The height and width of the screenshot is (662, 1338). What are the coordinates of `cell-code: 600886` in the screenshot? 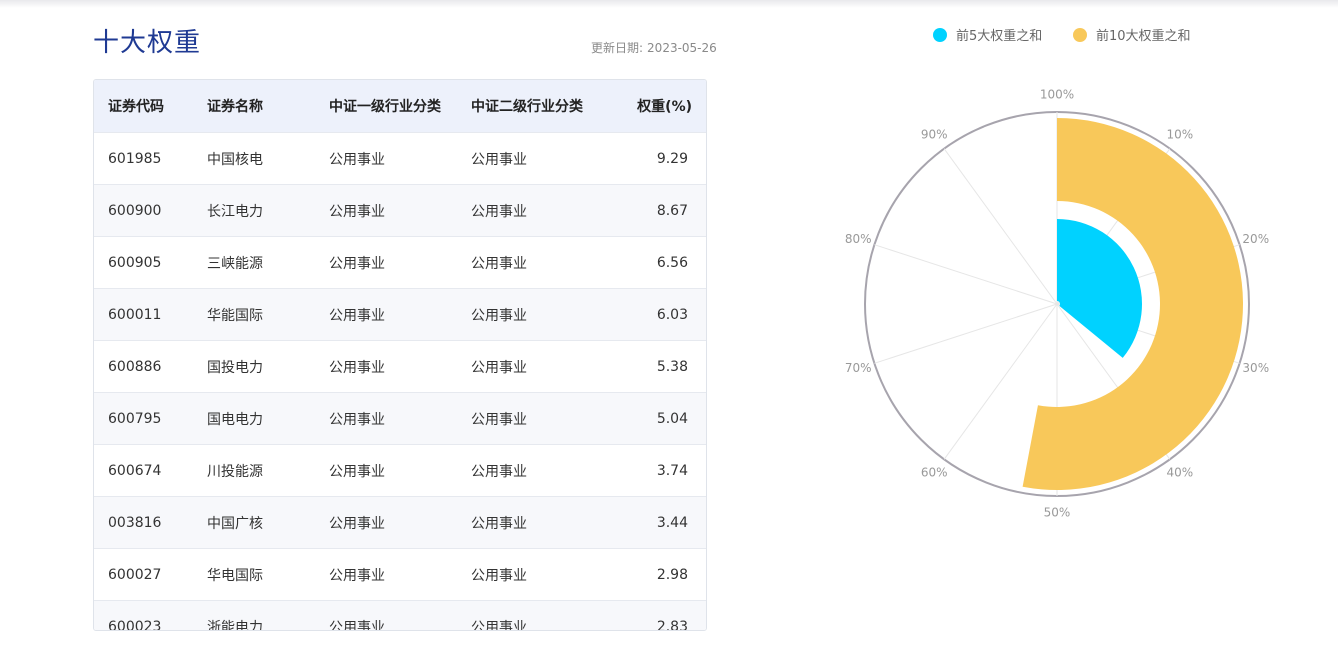 It's located at (150, 366).